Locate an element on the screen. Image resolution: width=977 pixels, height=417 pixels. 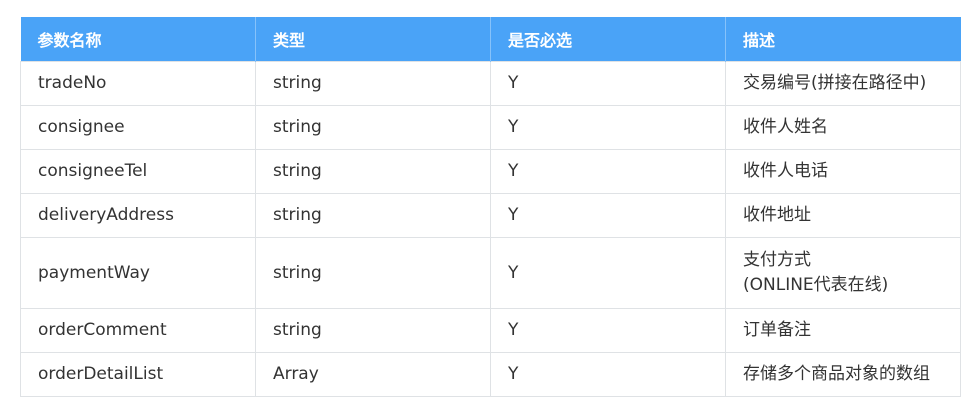
header-description: 描述 is located at coordinates (843, 39).